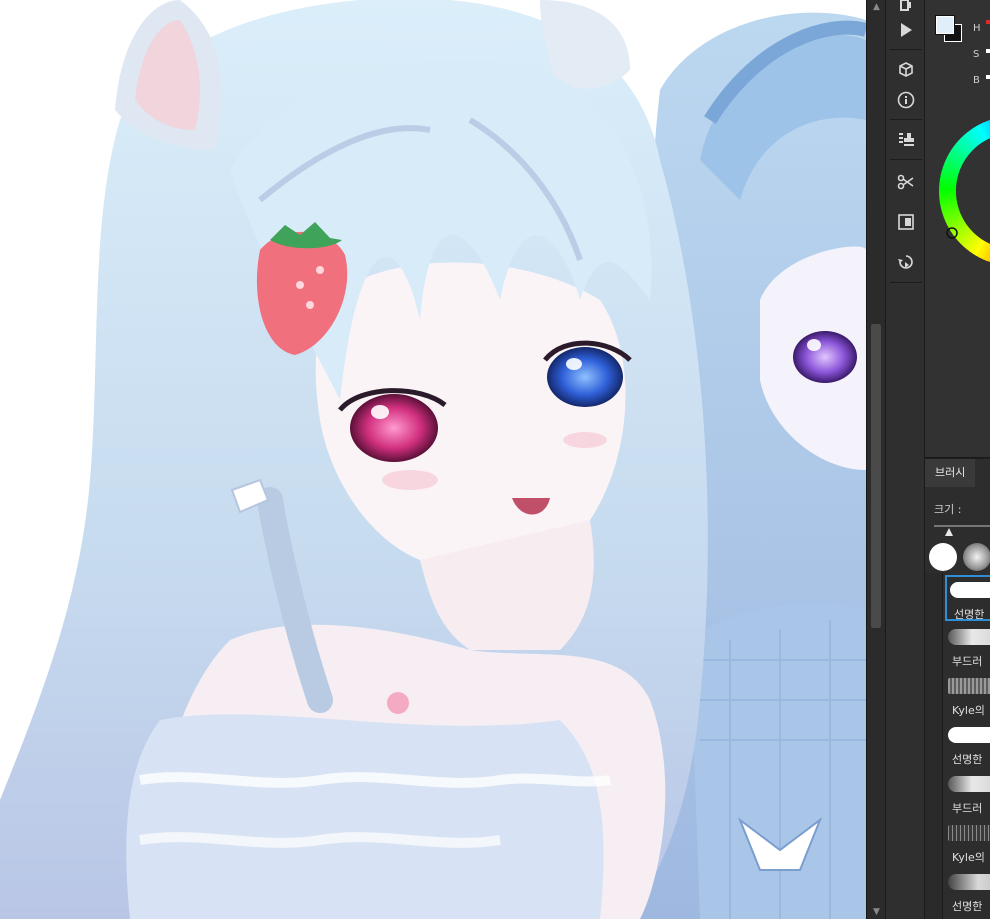 The height and width of the screenshot is (919, 990). I want to click on scroll-down-arrow-icon: ▼, so click(876, 912).